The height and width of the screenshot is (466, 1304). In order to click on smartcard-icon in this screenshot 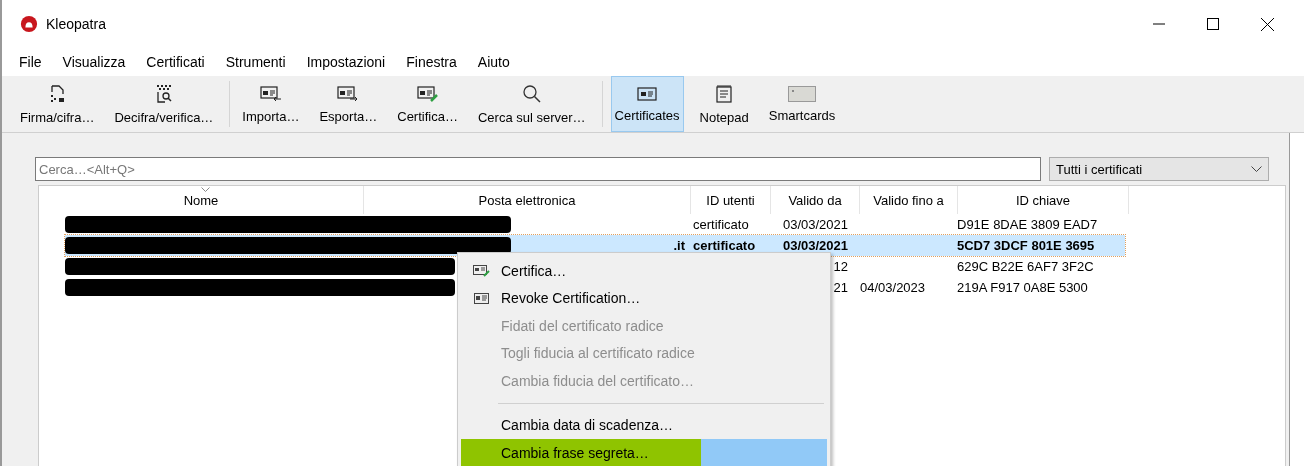, I will do `click(802, 93)`.